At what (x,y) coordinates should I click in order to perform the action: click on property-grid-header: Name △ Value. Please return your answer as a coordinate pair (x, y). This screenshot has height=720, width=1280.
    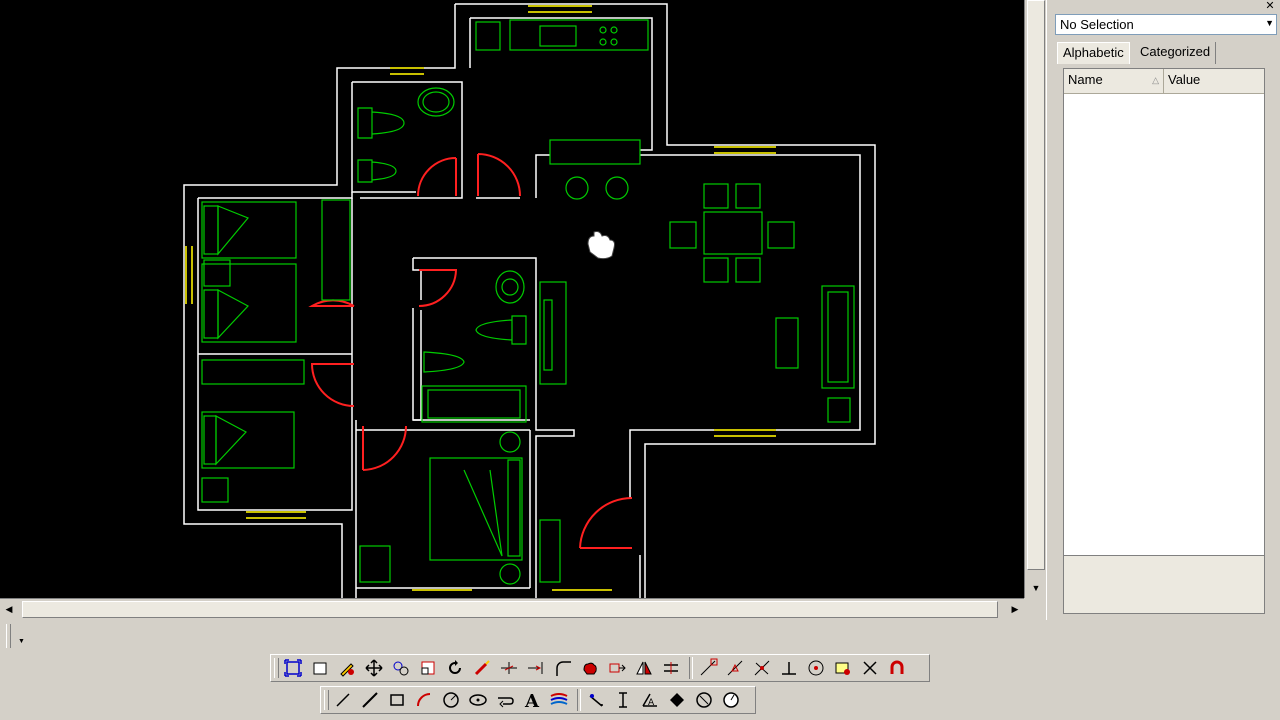
    Looking at the image, I should click on (1164, 81).